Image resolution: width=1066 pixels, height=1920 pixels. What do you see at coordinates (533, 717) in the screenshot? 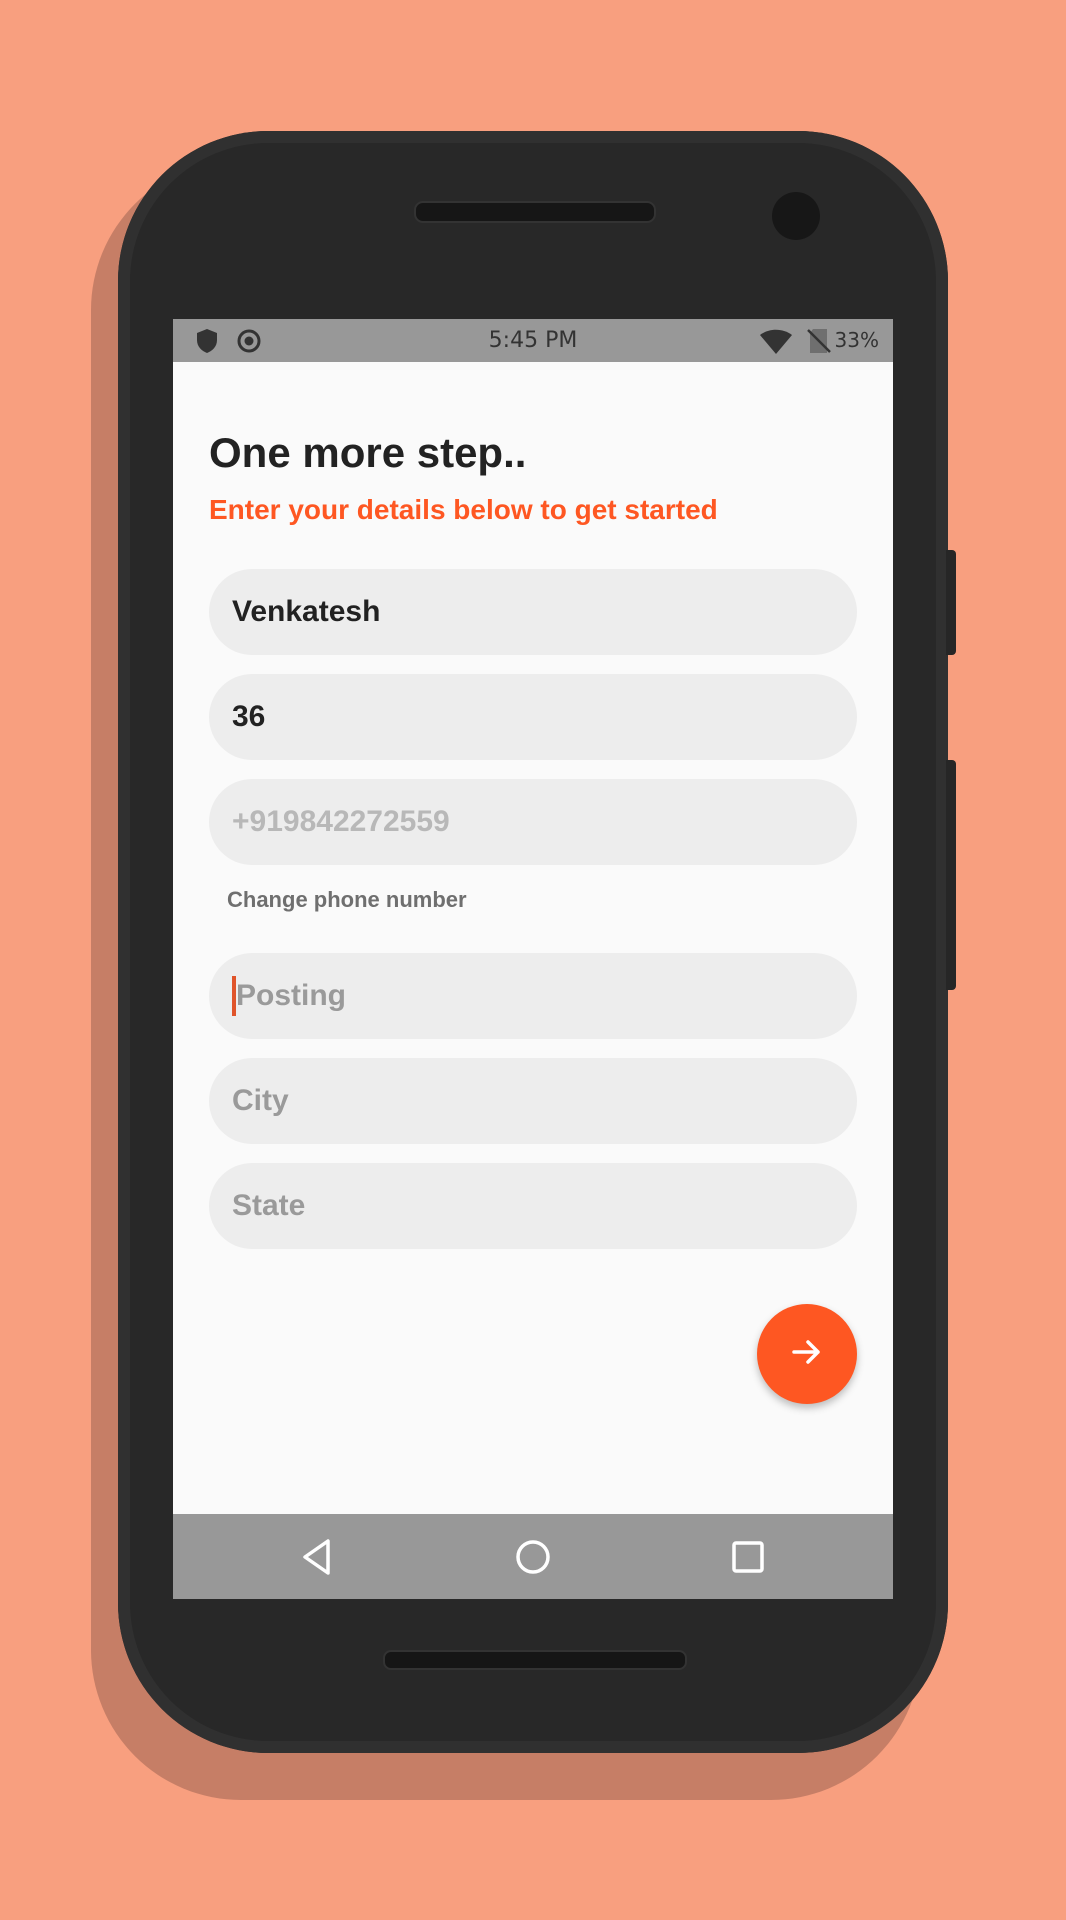
I see `age-field: 36` at bounding box center [533, 717].